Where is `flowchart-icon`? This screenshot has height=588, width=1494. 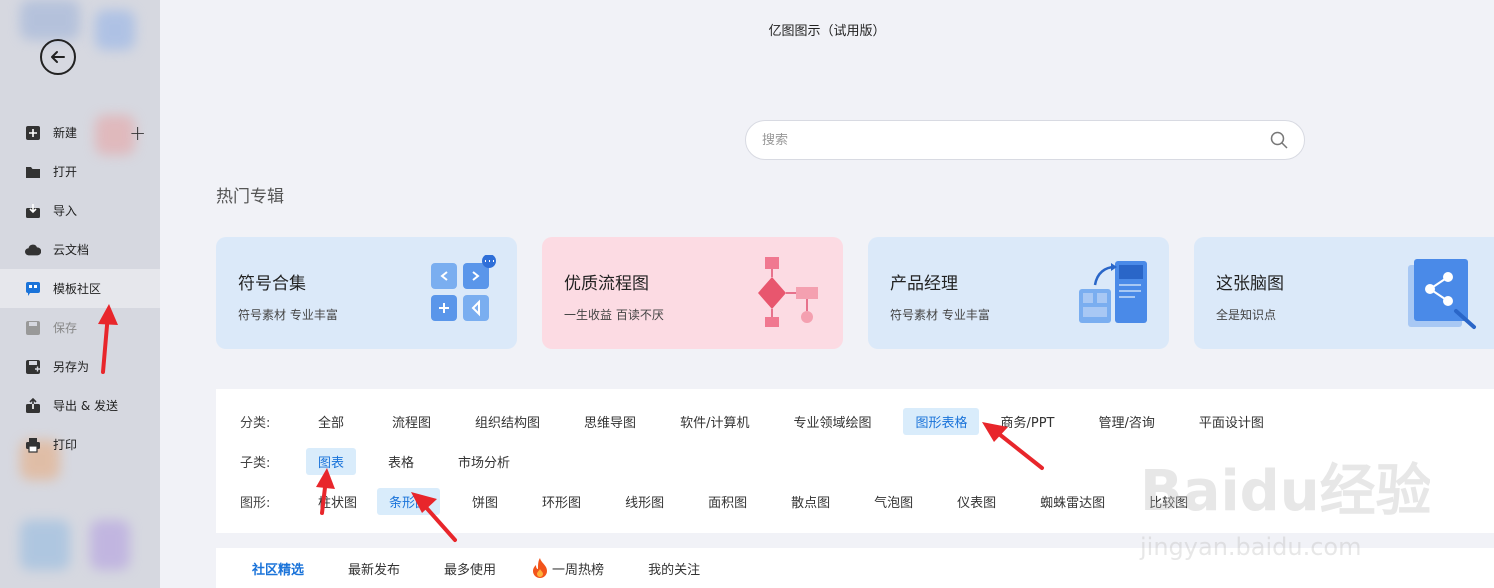 flowchart-icon is located at coordinates (788, 292).